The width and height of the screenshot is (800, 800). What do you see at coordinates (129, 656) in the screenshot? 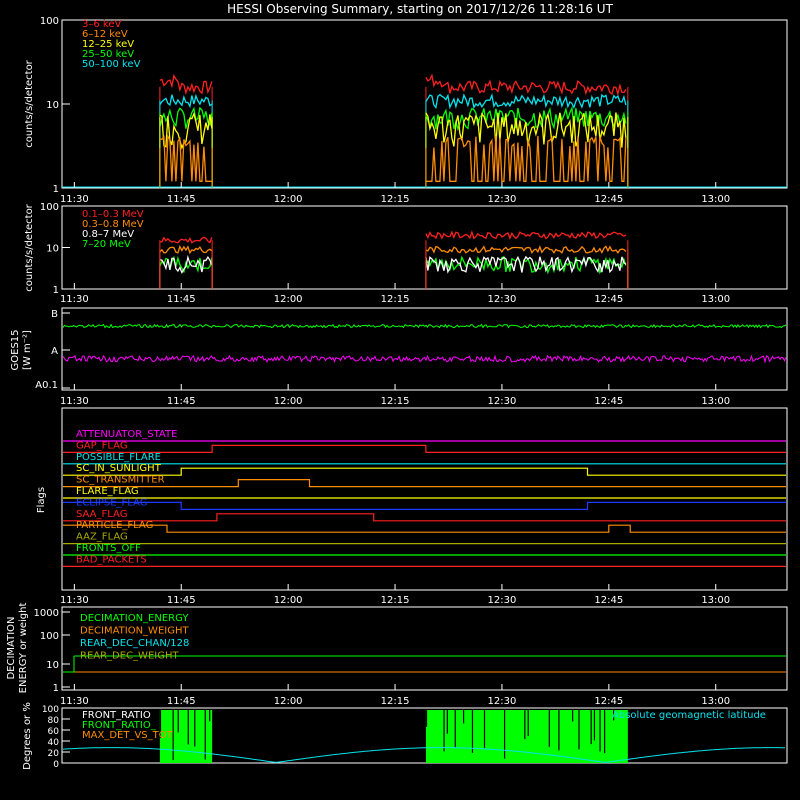
I see `legend-entry: REAR_DEC_WEIGHT` at bounding box center [129, 656].